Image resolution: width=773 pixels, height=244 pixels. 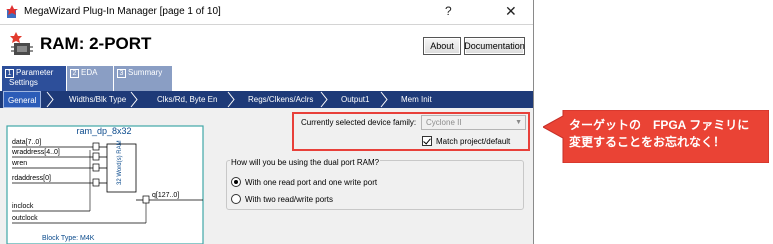 I want to click on tab-label-second-line: Settings, so click(x=23, y=82).